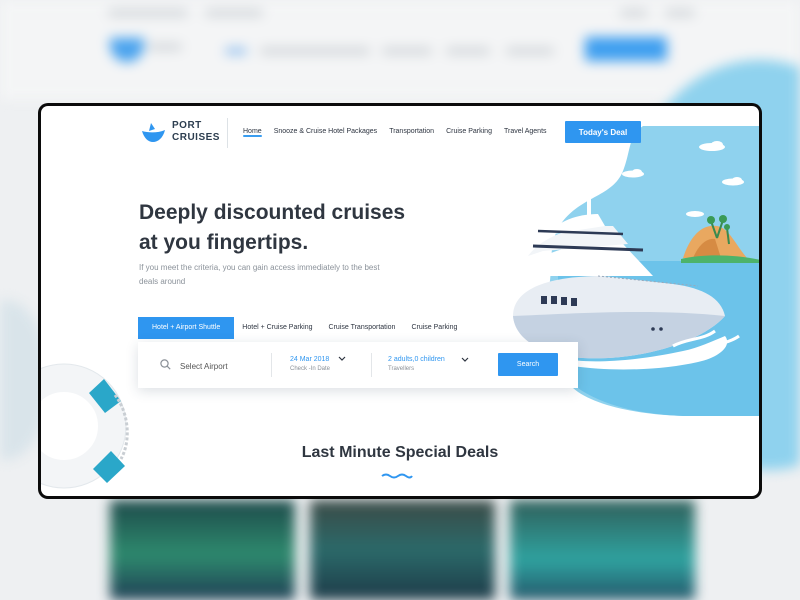 The height and width of the screenshot is (600, 800). Describe the element at coordinates (525, 131) in the screenshot. I see `nav-item-travel-agents: Travel Agents` at that location.